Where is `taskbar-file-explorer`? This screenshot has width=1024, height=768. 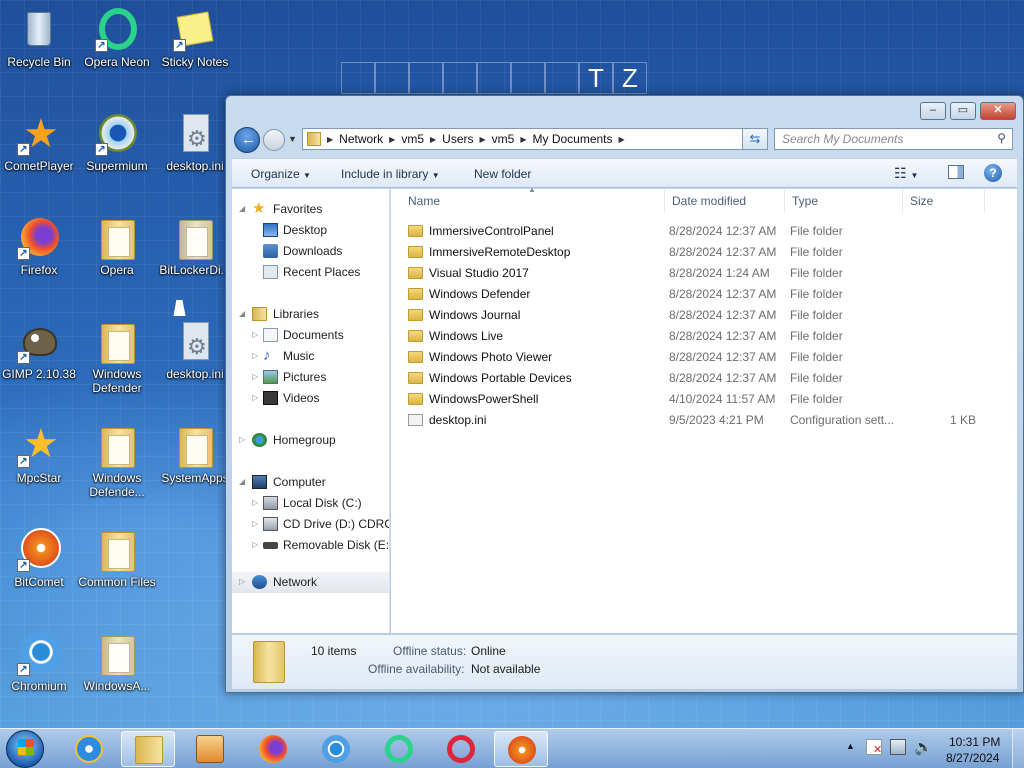 taskbar-file-explorer is located at coordinates (148, 749).